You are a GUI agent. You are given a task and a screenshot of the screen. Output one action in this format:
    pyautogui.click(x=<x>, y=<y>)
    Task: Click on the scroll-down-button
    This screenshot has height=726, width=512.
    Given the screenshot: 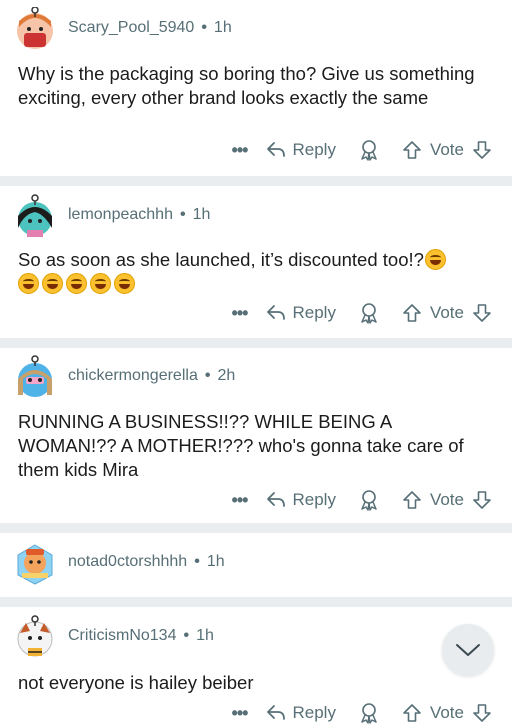 What is the action you would take?
    pyautogui.click(x=468, y=650)
    